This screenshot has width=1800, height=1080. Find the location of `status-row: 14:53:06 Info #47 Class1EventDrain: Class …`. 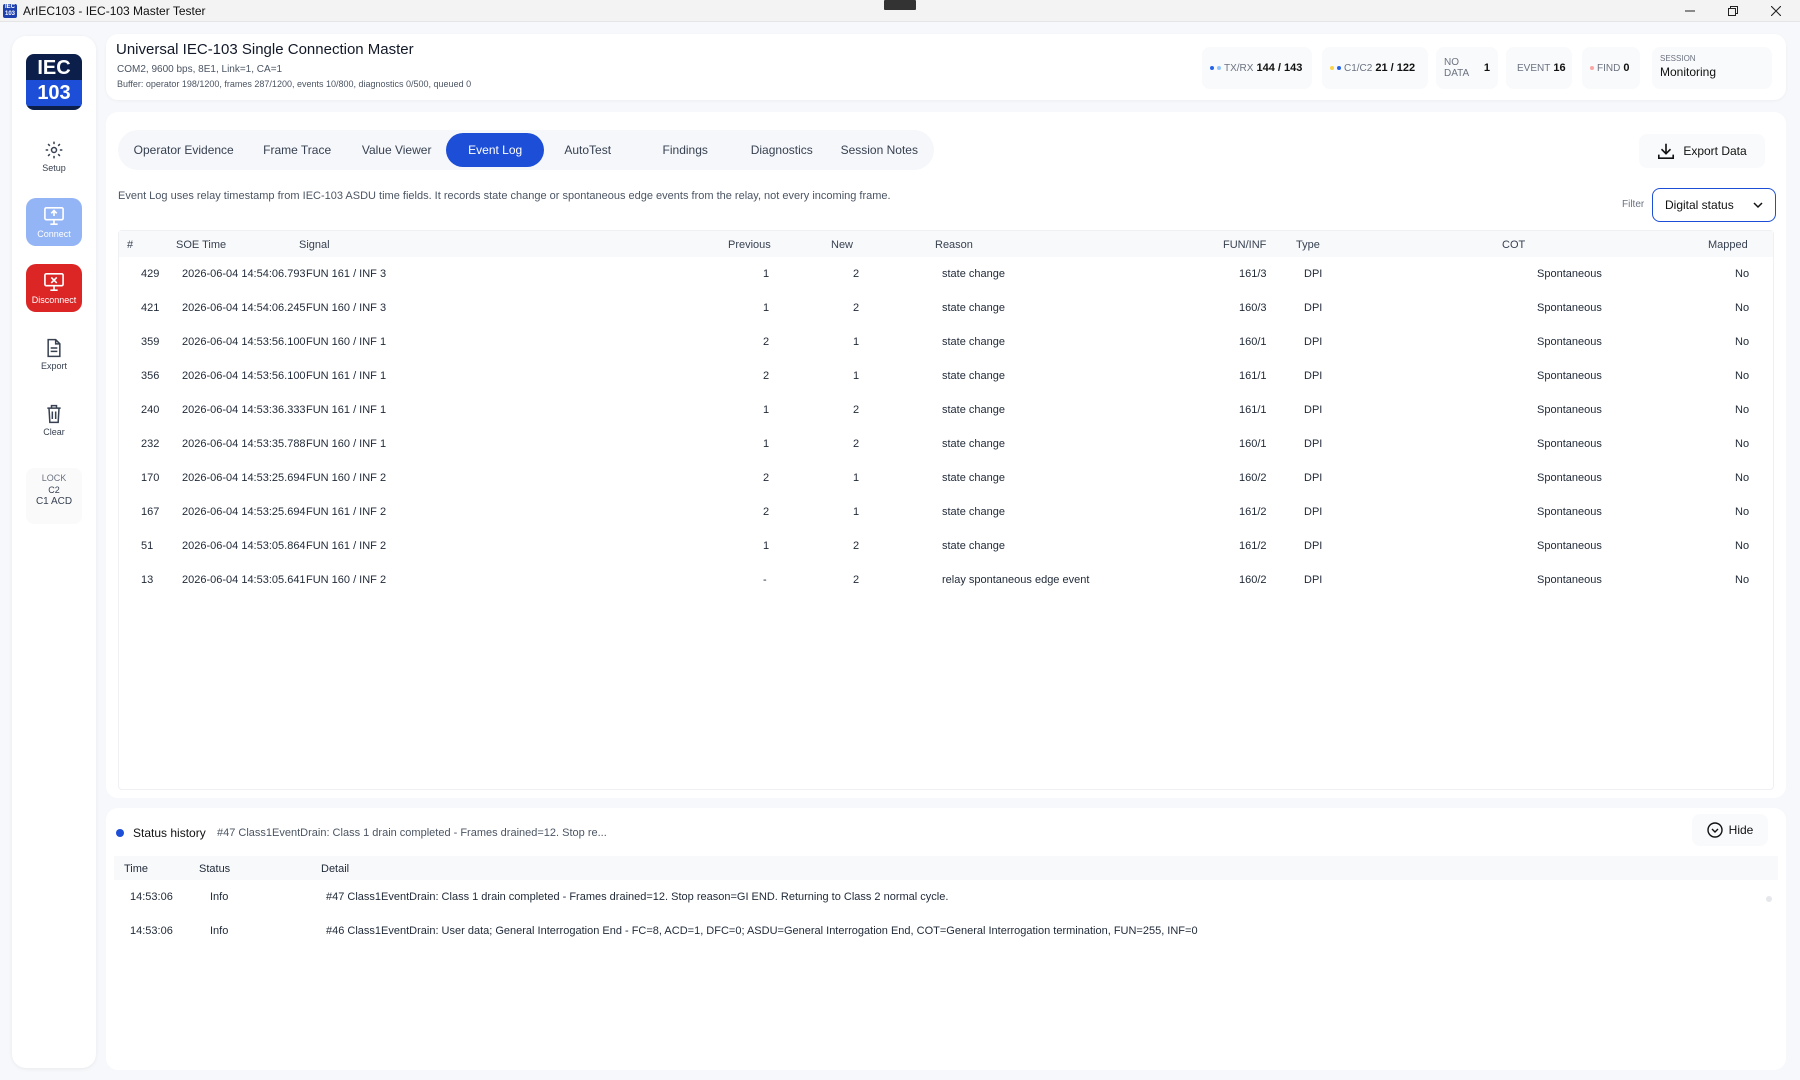

status-row: 14:53:06 Info #47 Class1EventDrain: Class … is located at coordinates (946, 897).